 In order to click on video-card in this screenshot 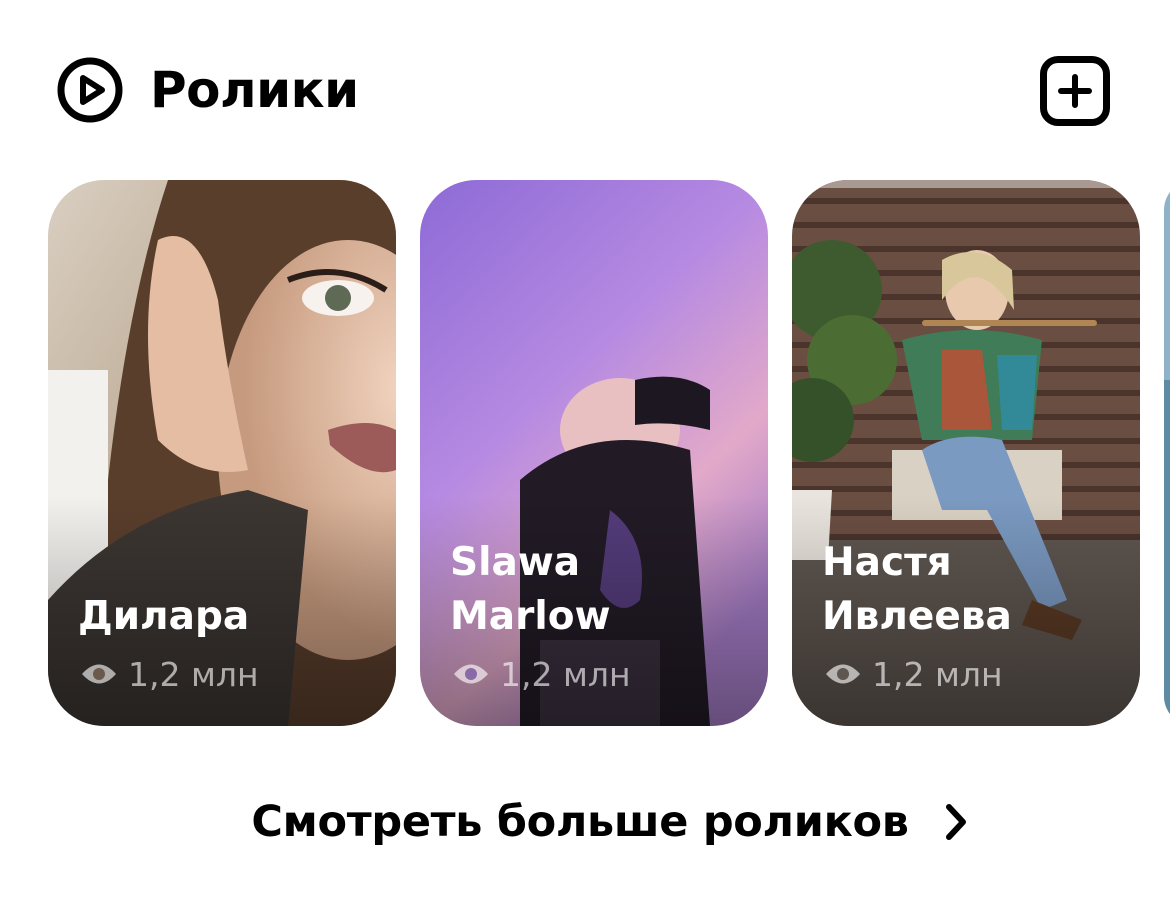, I will do `click(1167, 453)`.